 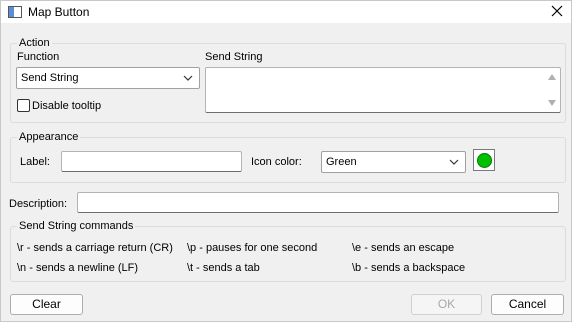 I want to click on close-button, so click(x=557, y=11).